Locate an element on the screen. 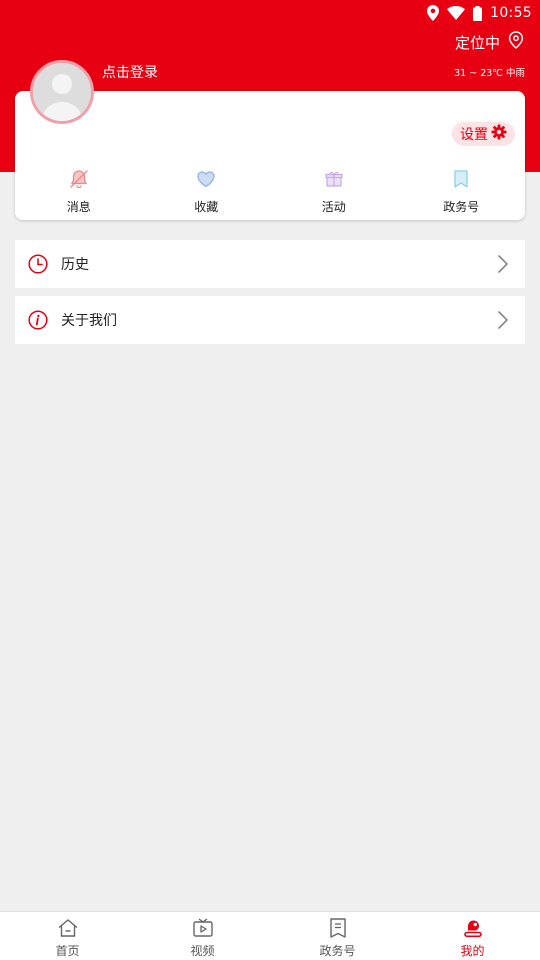 Image resolution: width=540 pixels, height=960 pixels. quick-item-messages: 消息 is located at coordinates (79, 189).